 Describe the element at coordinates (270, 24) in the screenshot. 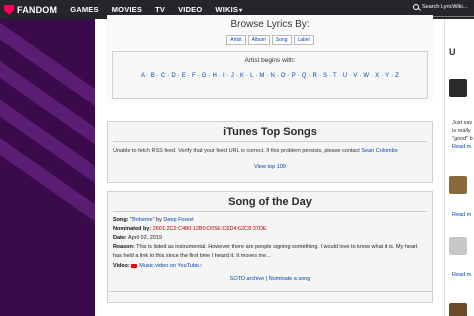

I see `browse-title: Browse Lyrics By:` at that location.